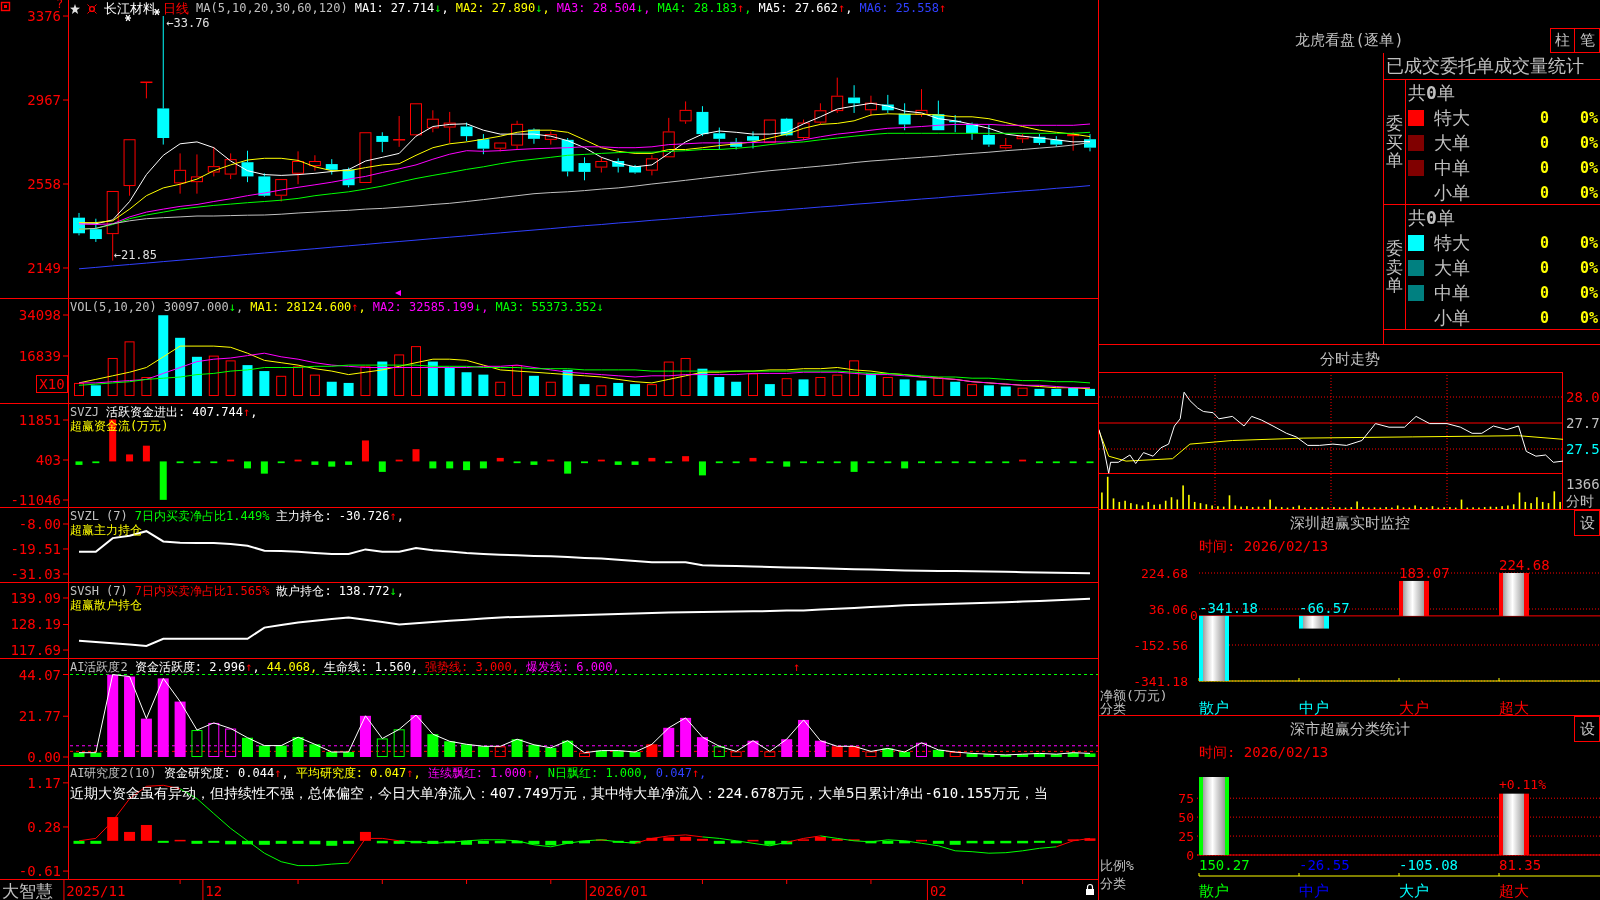  I want to click on indicator-subtitle: 超赢散户持仓, so click(106, 605).